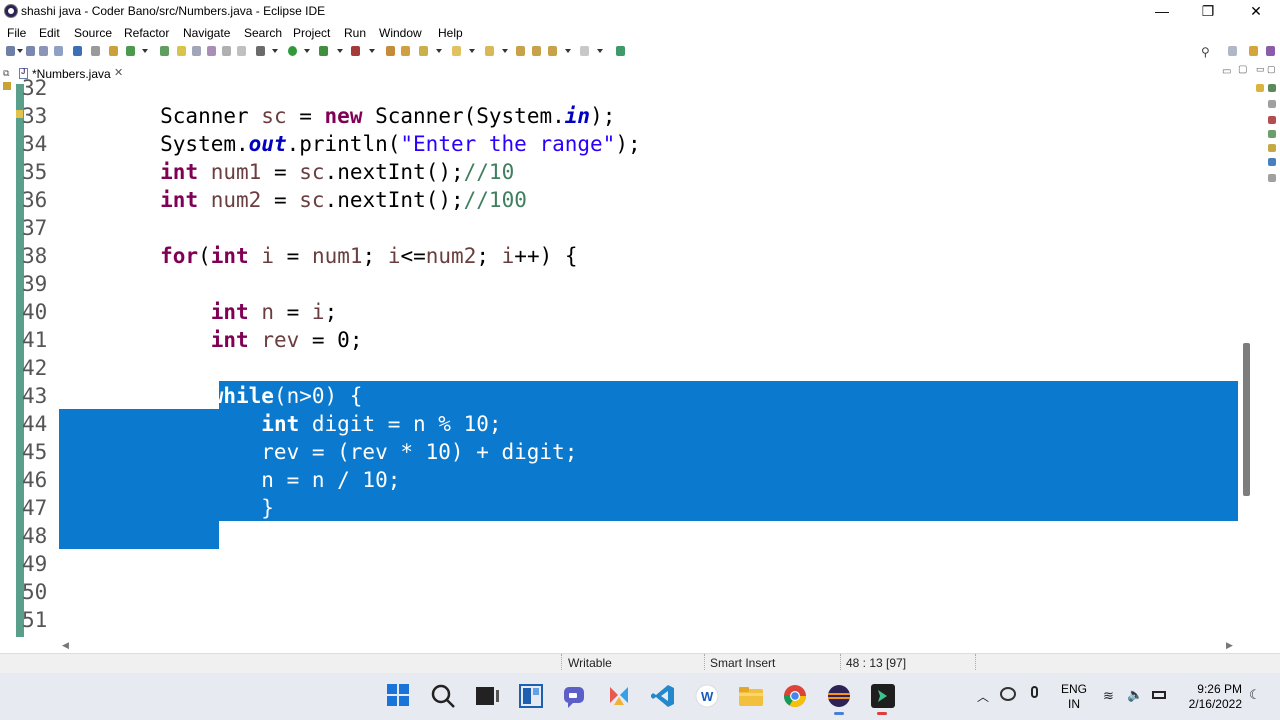 The image size is (1280, 720). I want to click on whitespace-icon, so click(226, 51).